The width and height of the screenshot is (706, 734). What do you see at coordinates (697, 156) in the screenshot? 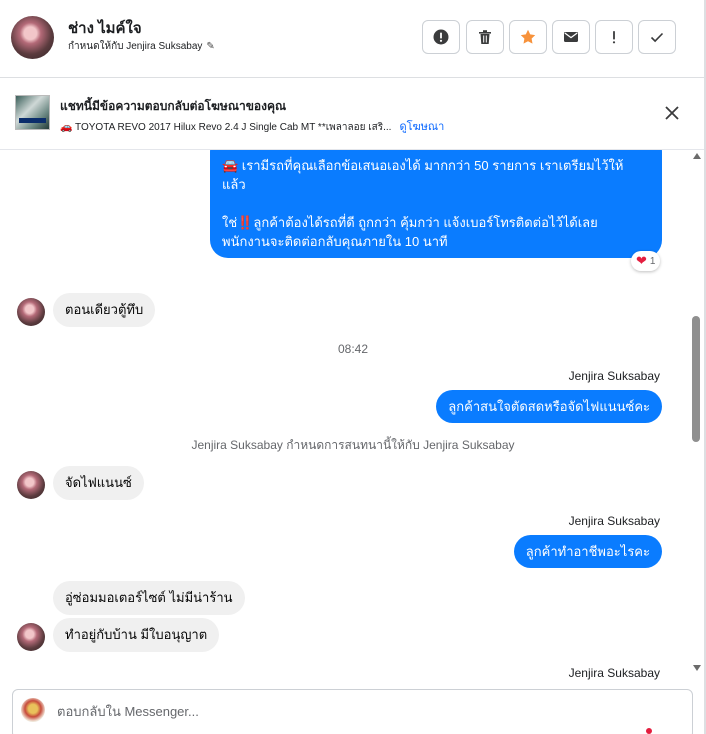
I see `scroll-up-arrow-icon` at bounding box center [697, 156].